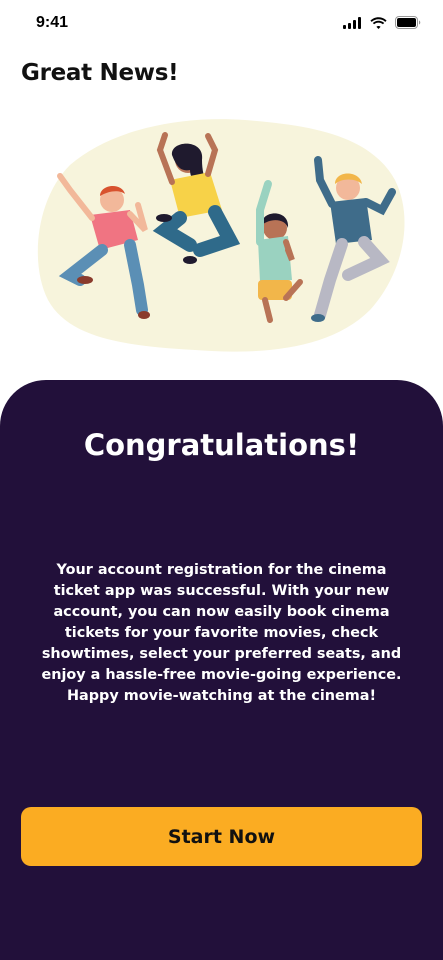 This screenshot has height=960, width=443. What do you see at coordinates (378, 22) in the screenshot?
I see `wifi-icon` at bounding box center [378, 22].